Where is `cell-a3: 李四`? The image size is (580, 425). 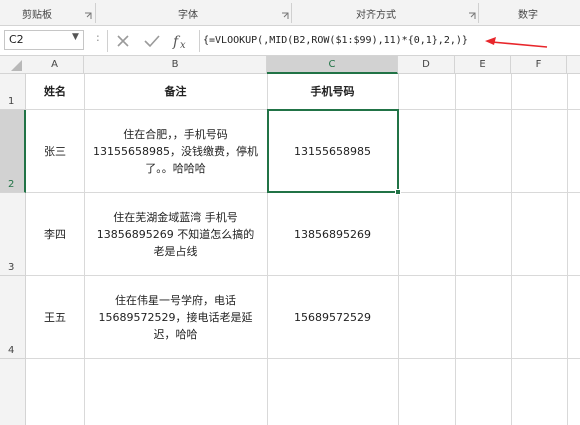 cell-a3: 李四 is located at coordinates (55, 234).